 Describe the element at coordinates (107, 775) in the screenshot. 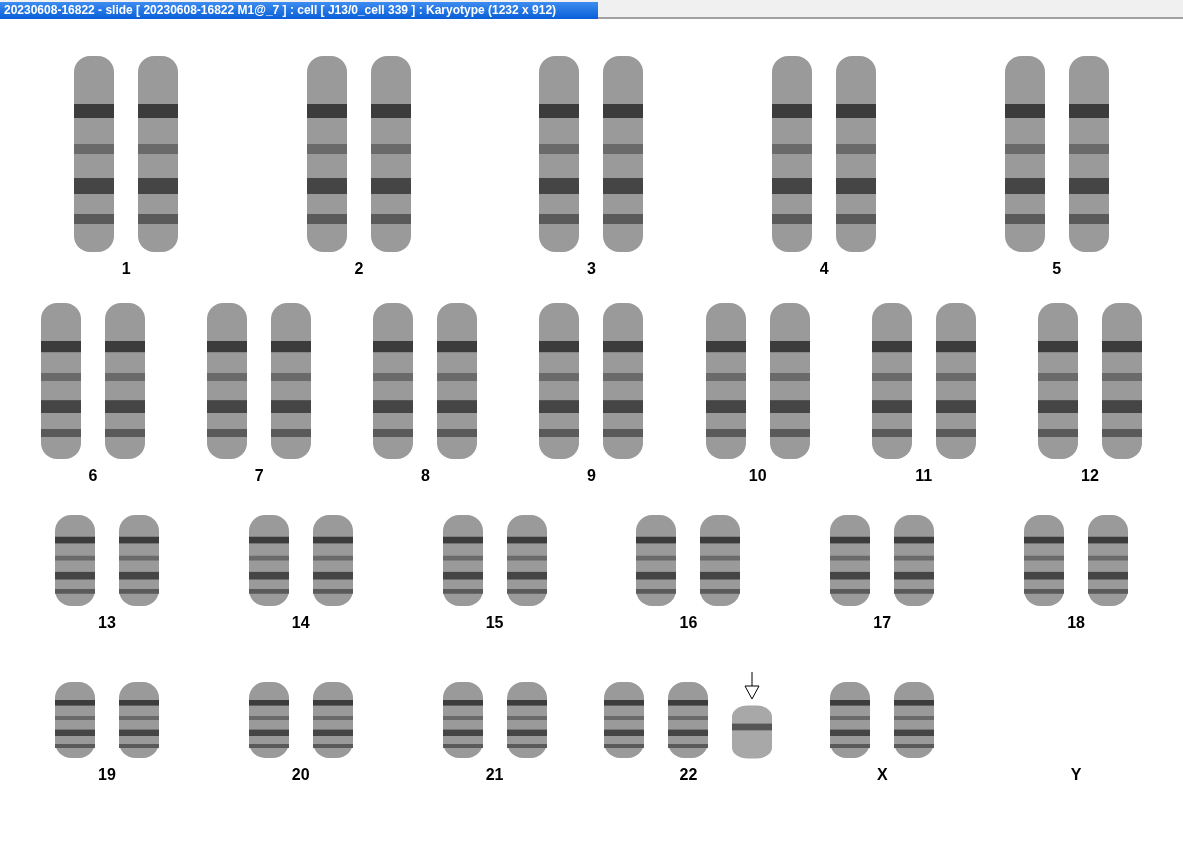

I see `chromosome-number: 19` at that location.